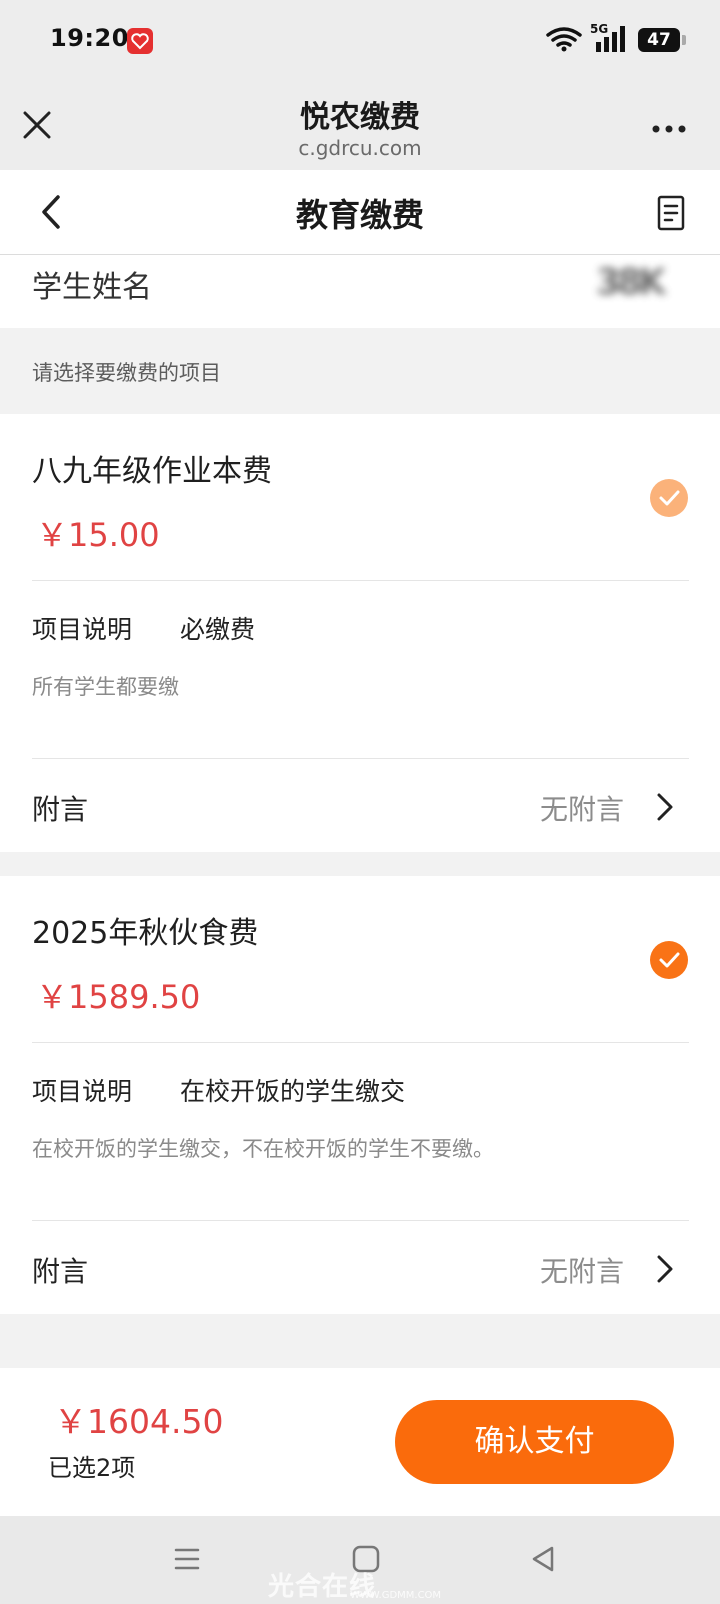 The image size is (720, 1604). I want to click on watermark-url: WWW.GDMM.COM, so click(396, 1595).